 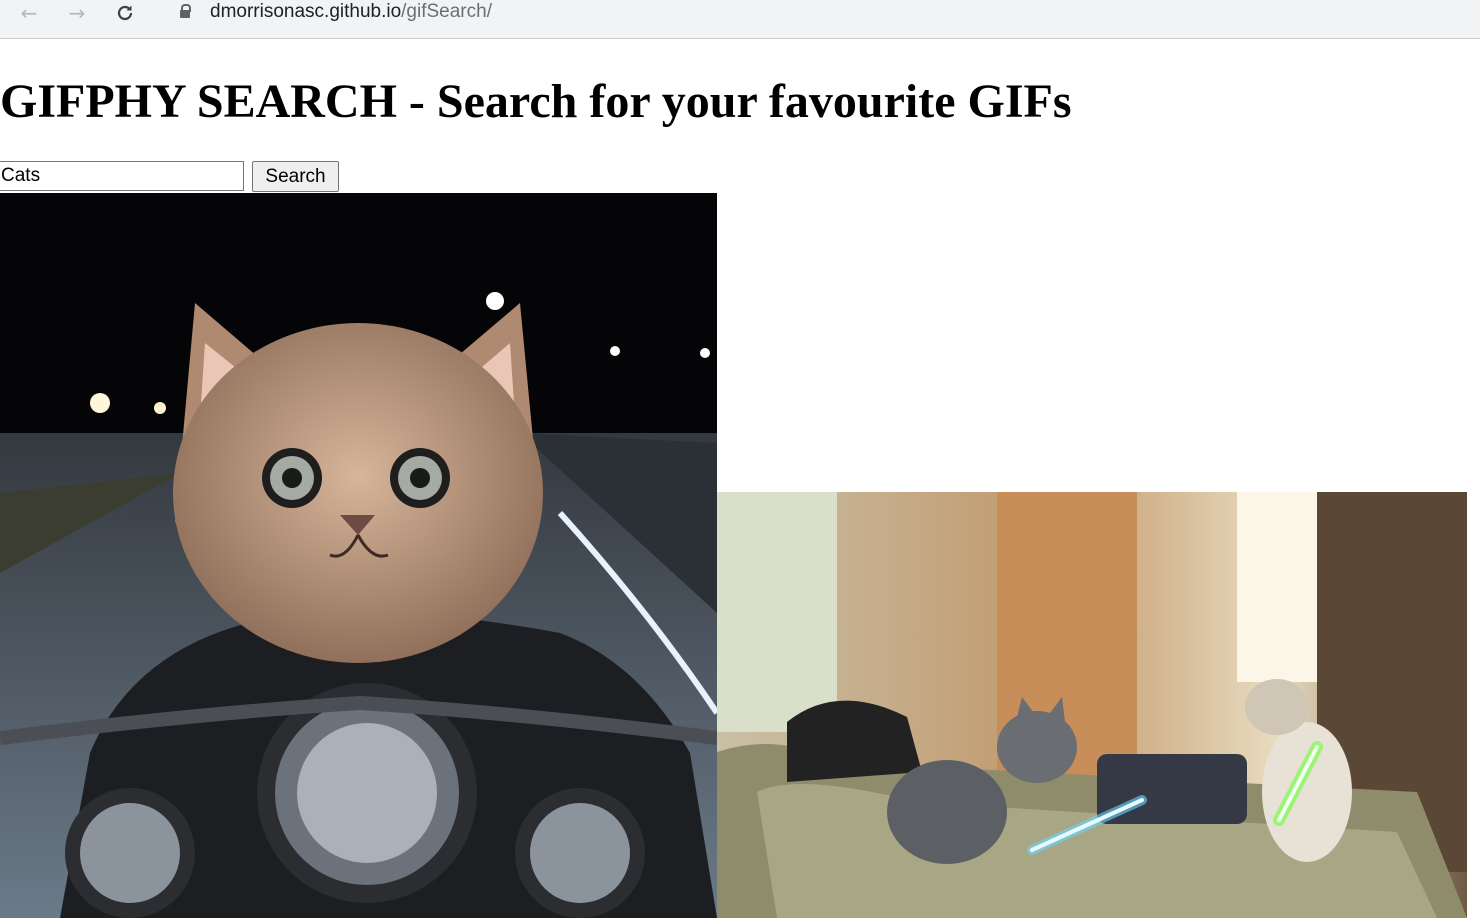 I want to click on url-path: /gifSearch/, so click(x=446, y=11).